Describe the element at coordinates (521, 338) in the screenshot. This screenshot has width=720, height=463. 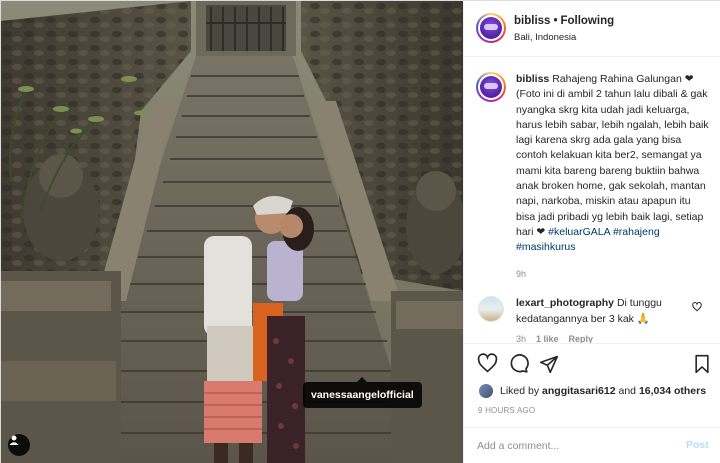
I see `comment-time: 3h` at that location.